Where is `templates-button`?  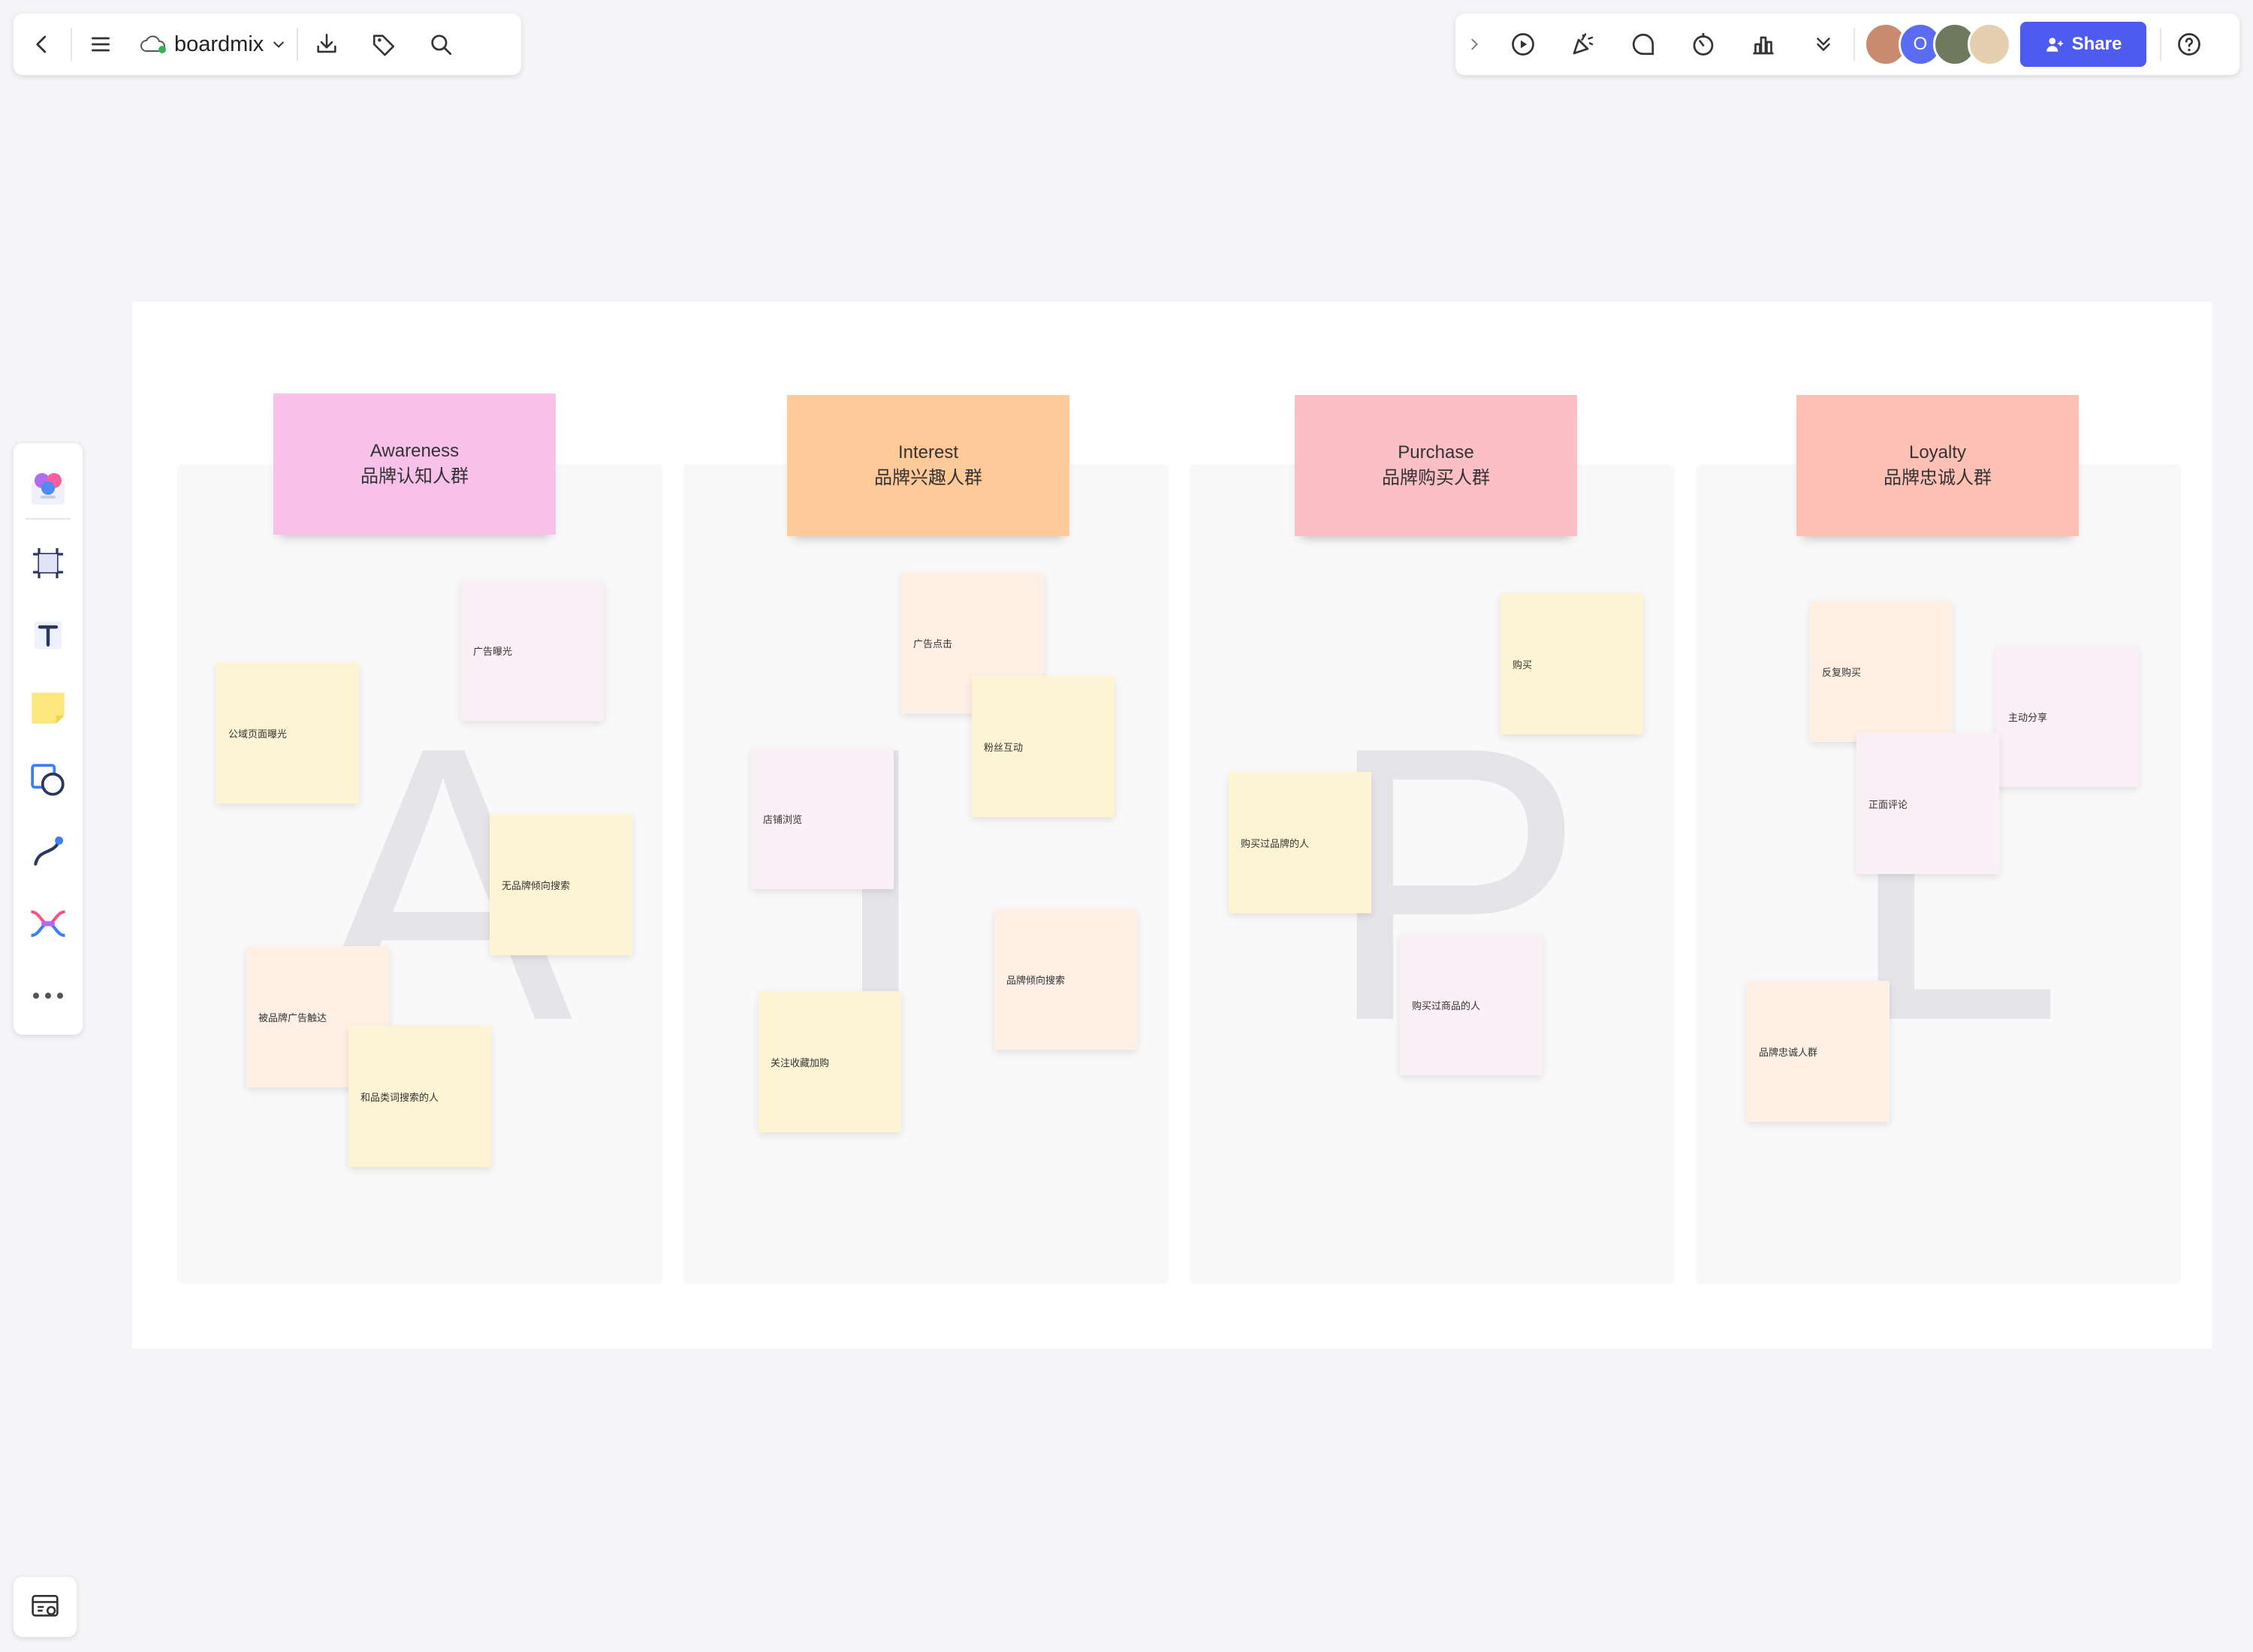 templates-button is located at coordinates (49, 488).